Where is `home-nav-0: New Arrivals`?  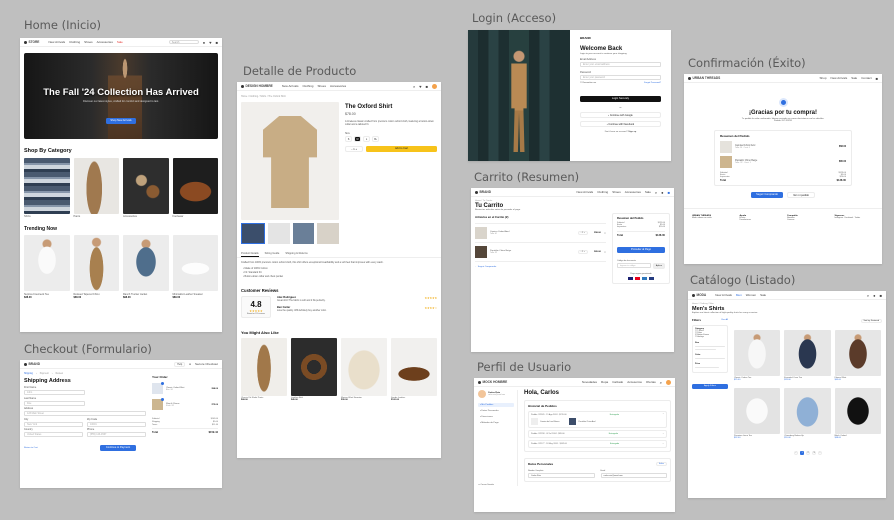
home-nav-0: New Arrivals is located at coordinates (56, 42).